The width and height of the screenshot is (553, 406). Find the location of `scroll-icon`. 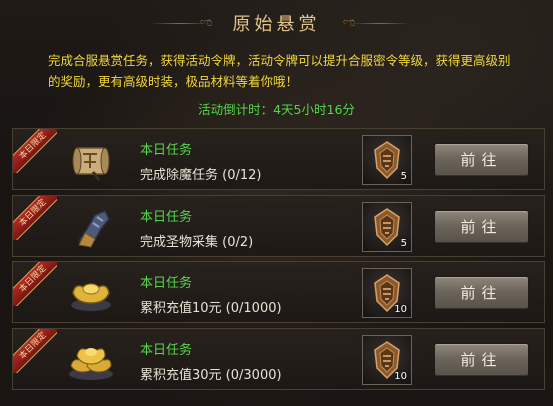

scroll-icon is located at coordinates (91, 160).